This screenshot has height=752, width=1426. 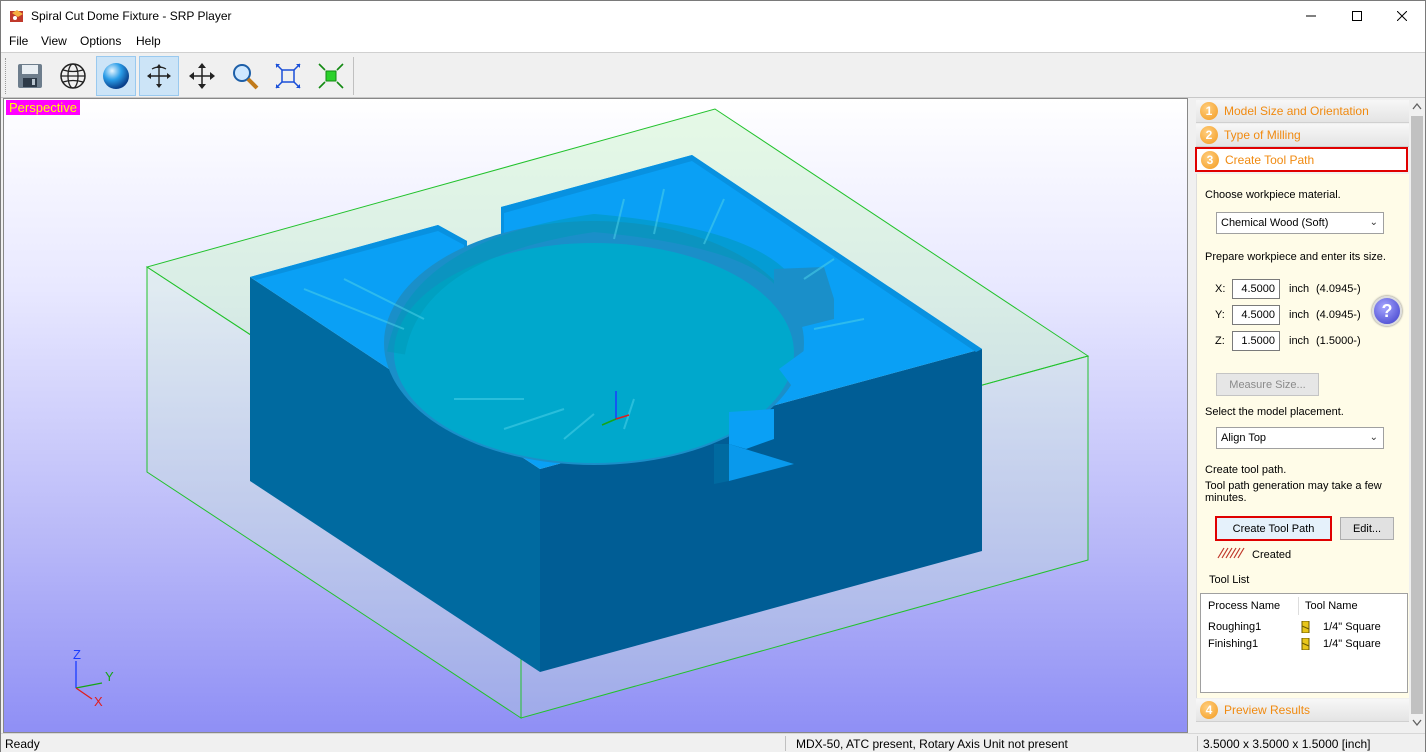 What do you see at coordinates (54, 41) in the screenshot?
I see `menu-view: View` at bounding box center [54, 41].